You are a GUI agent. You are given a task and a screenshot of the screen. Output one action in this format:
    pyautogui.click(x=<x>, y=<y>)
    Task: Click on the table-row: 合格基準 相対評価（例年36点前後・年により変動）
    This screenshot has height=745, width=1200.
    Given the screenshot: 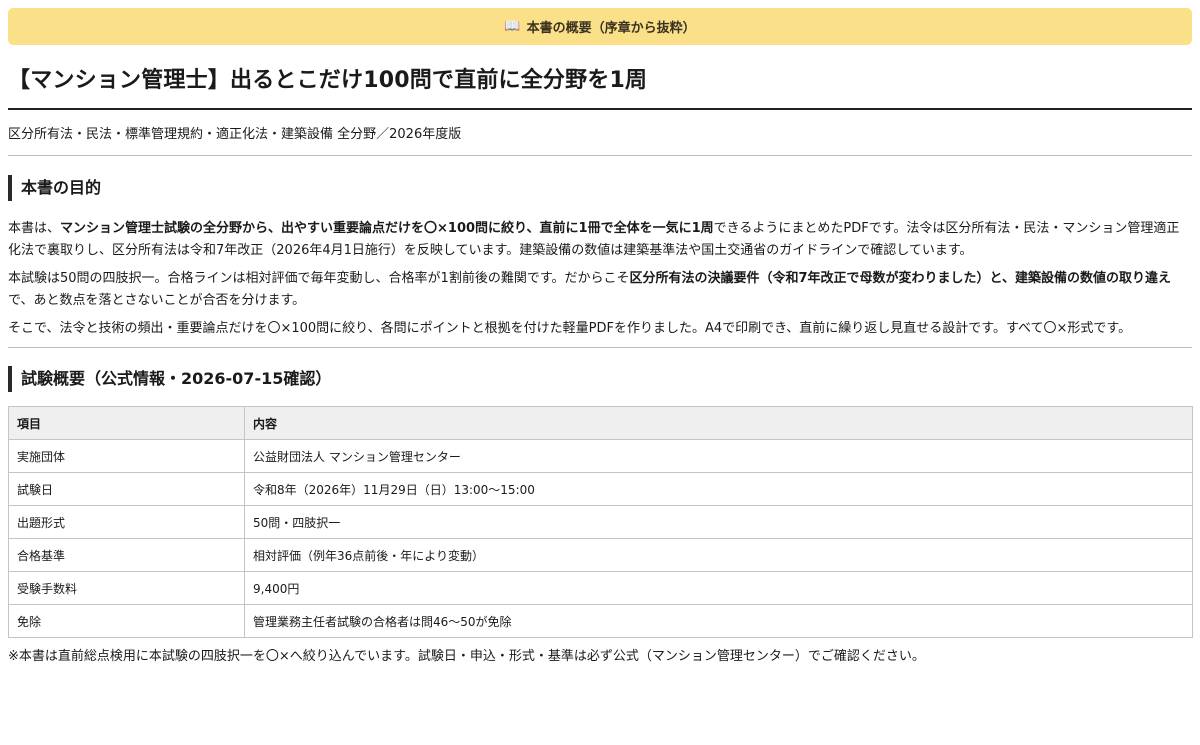 What is the action you would take?
    pyautogui.click(x=600, y=555)
    